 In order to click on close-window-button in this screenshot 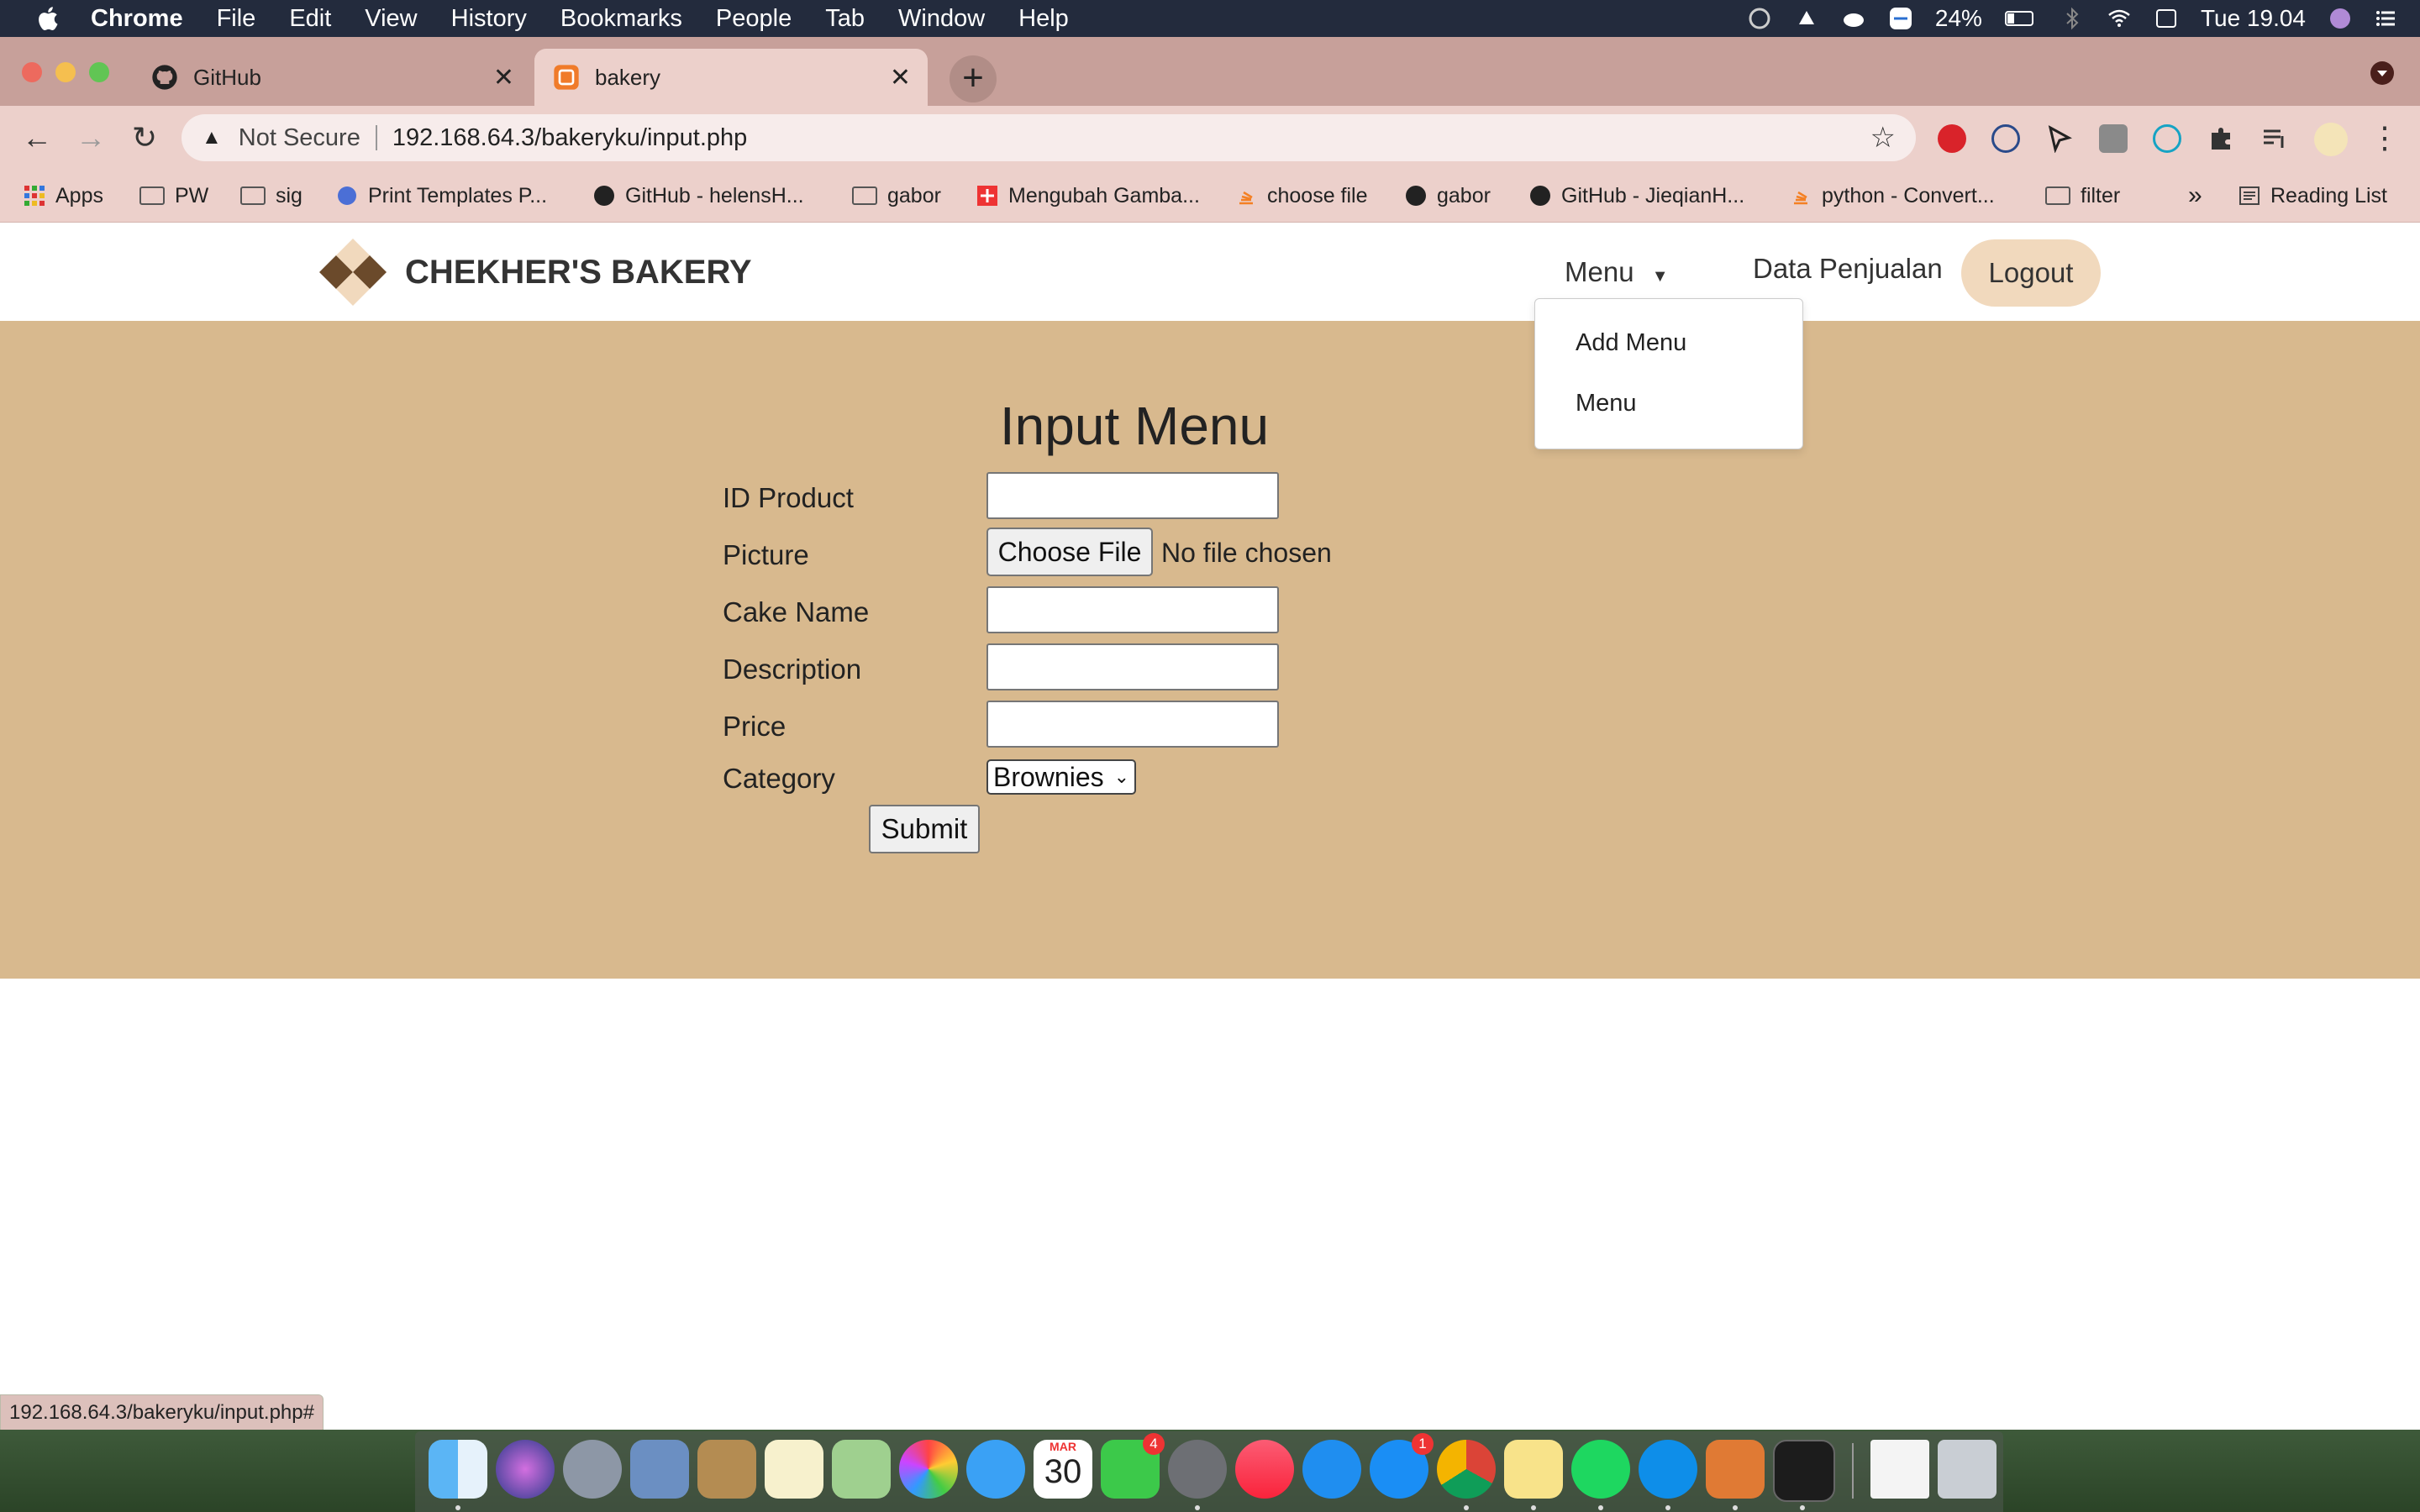, I will do `click(32, 72)`.